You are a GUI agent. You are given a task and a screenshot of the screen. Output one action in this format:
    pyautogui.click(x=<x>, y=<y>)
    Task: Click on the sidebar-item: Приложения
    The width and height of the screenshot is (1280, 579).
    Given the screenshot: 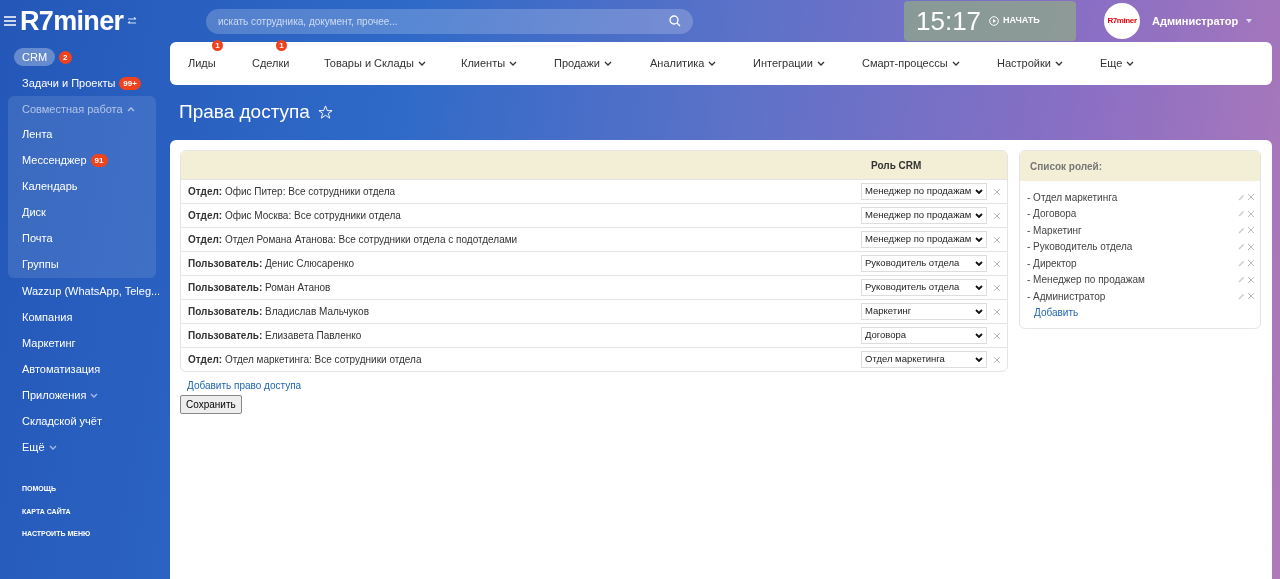 What is the action you would take?
    pyautogui.click(x=56, y=395)
    